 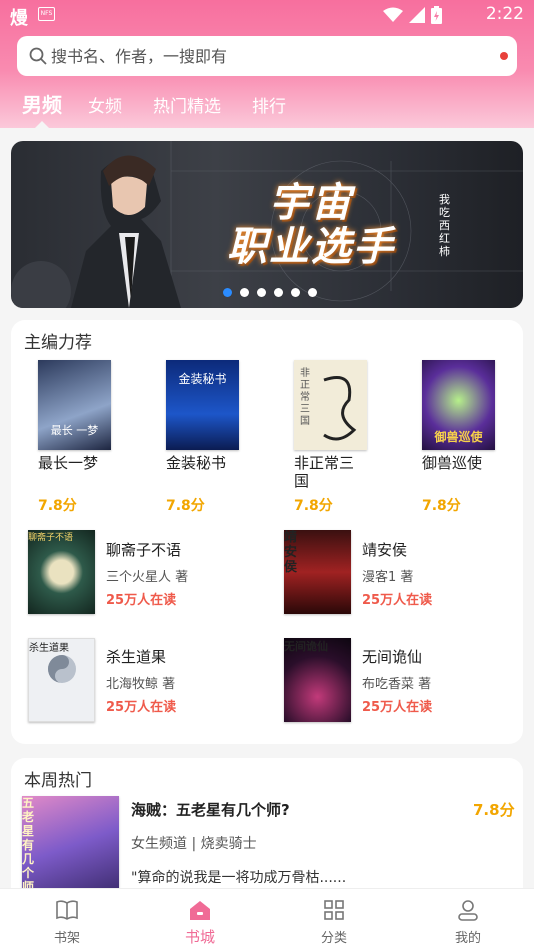 I want to click on book-meta: 女生频道 | 烧卖骑士, so click(x=194, y=844).